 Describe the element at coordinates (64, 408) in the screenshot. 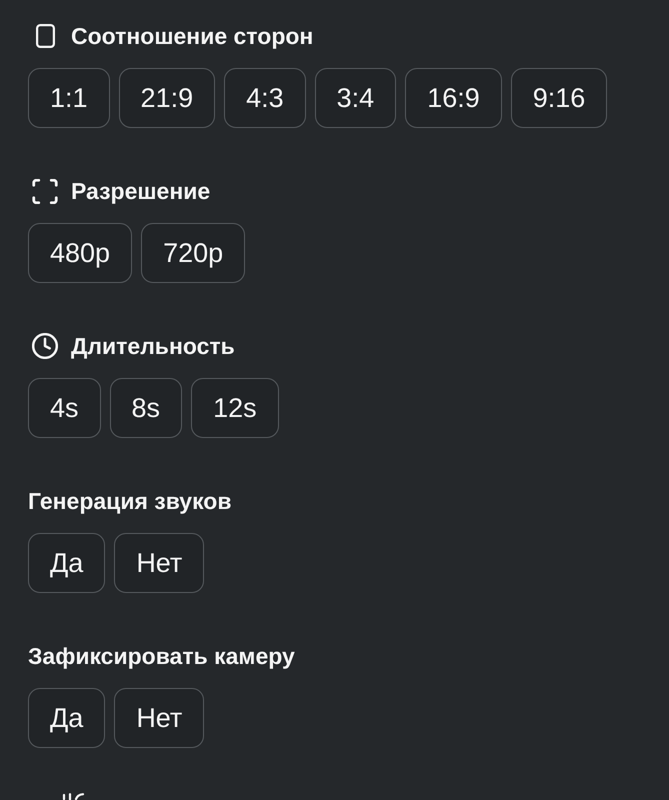

I see `option-button: 4s` at that location.